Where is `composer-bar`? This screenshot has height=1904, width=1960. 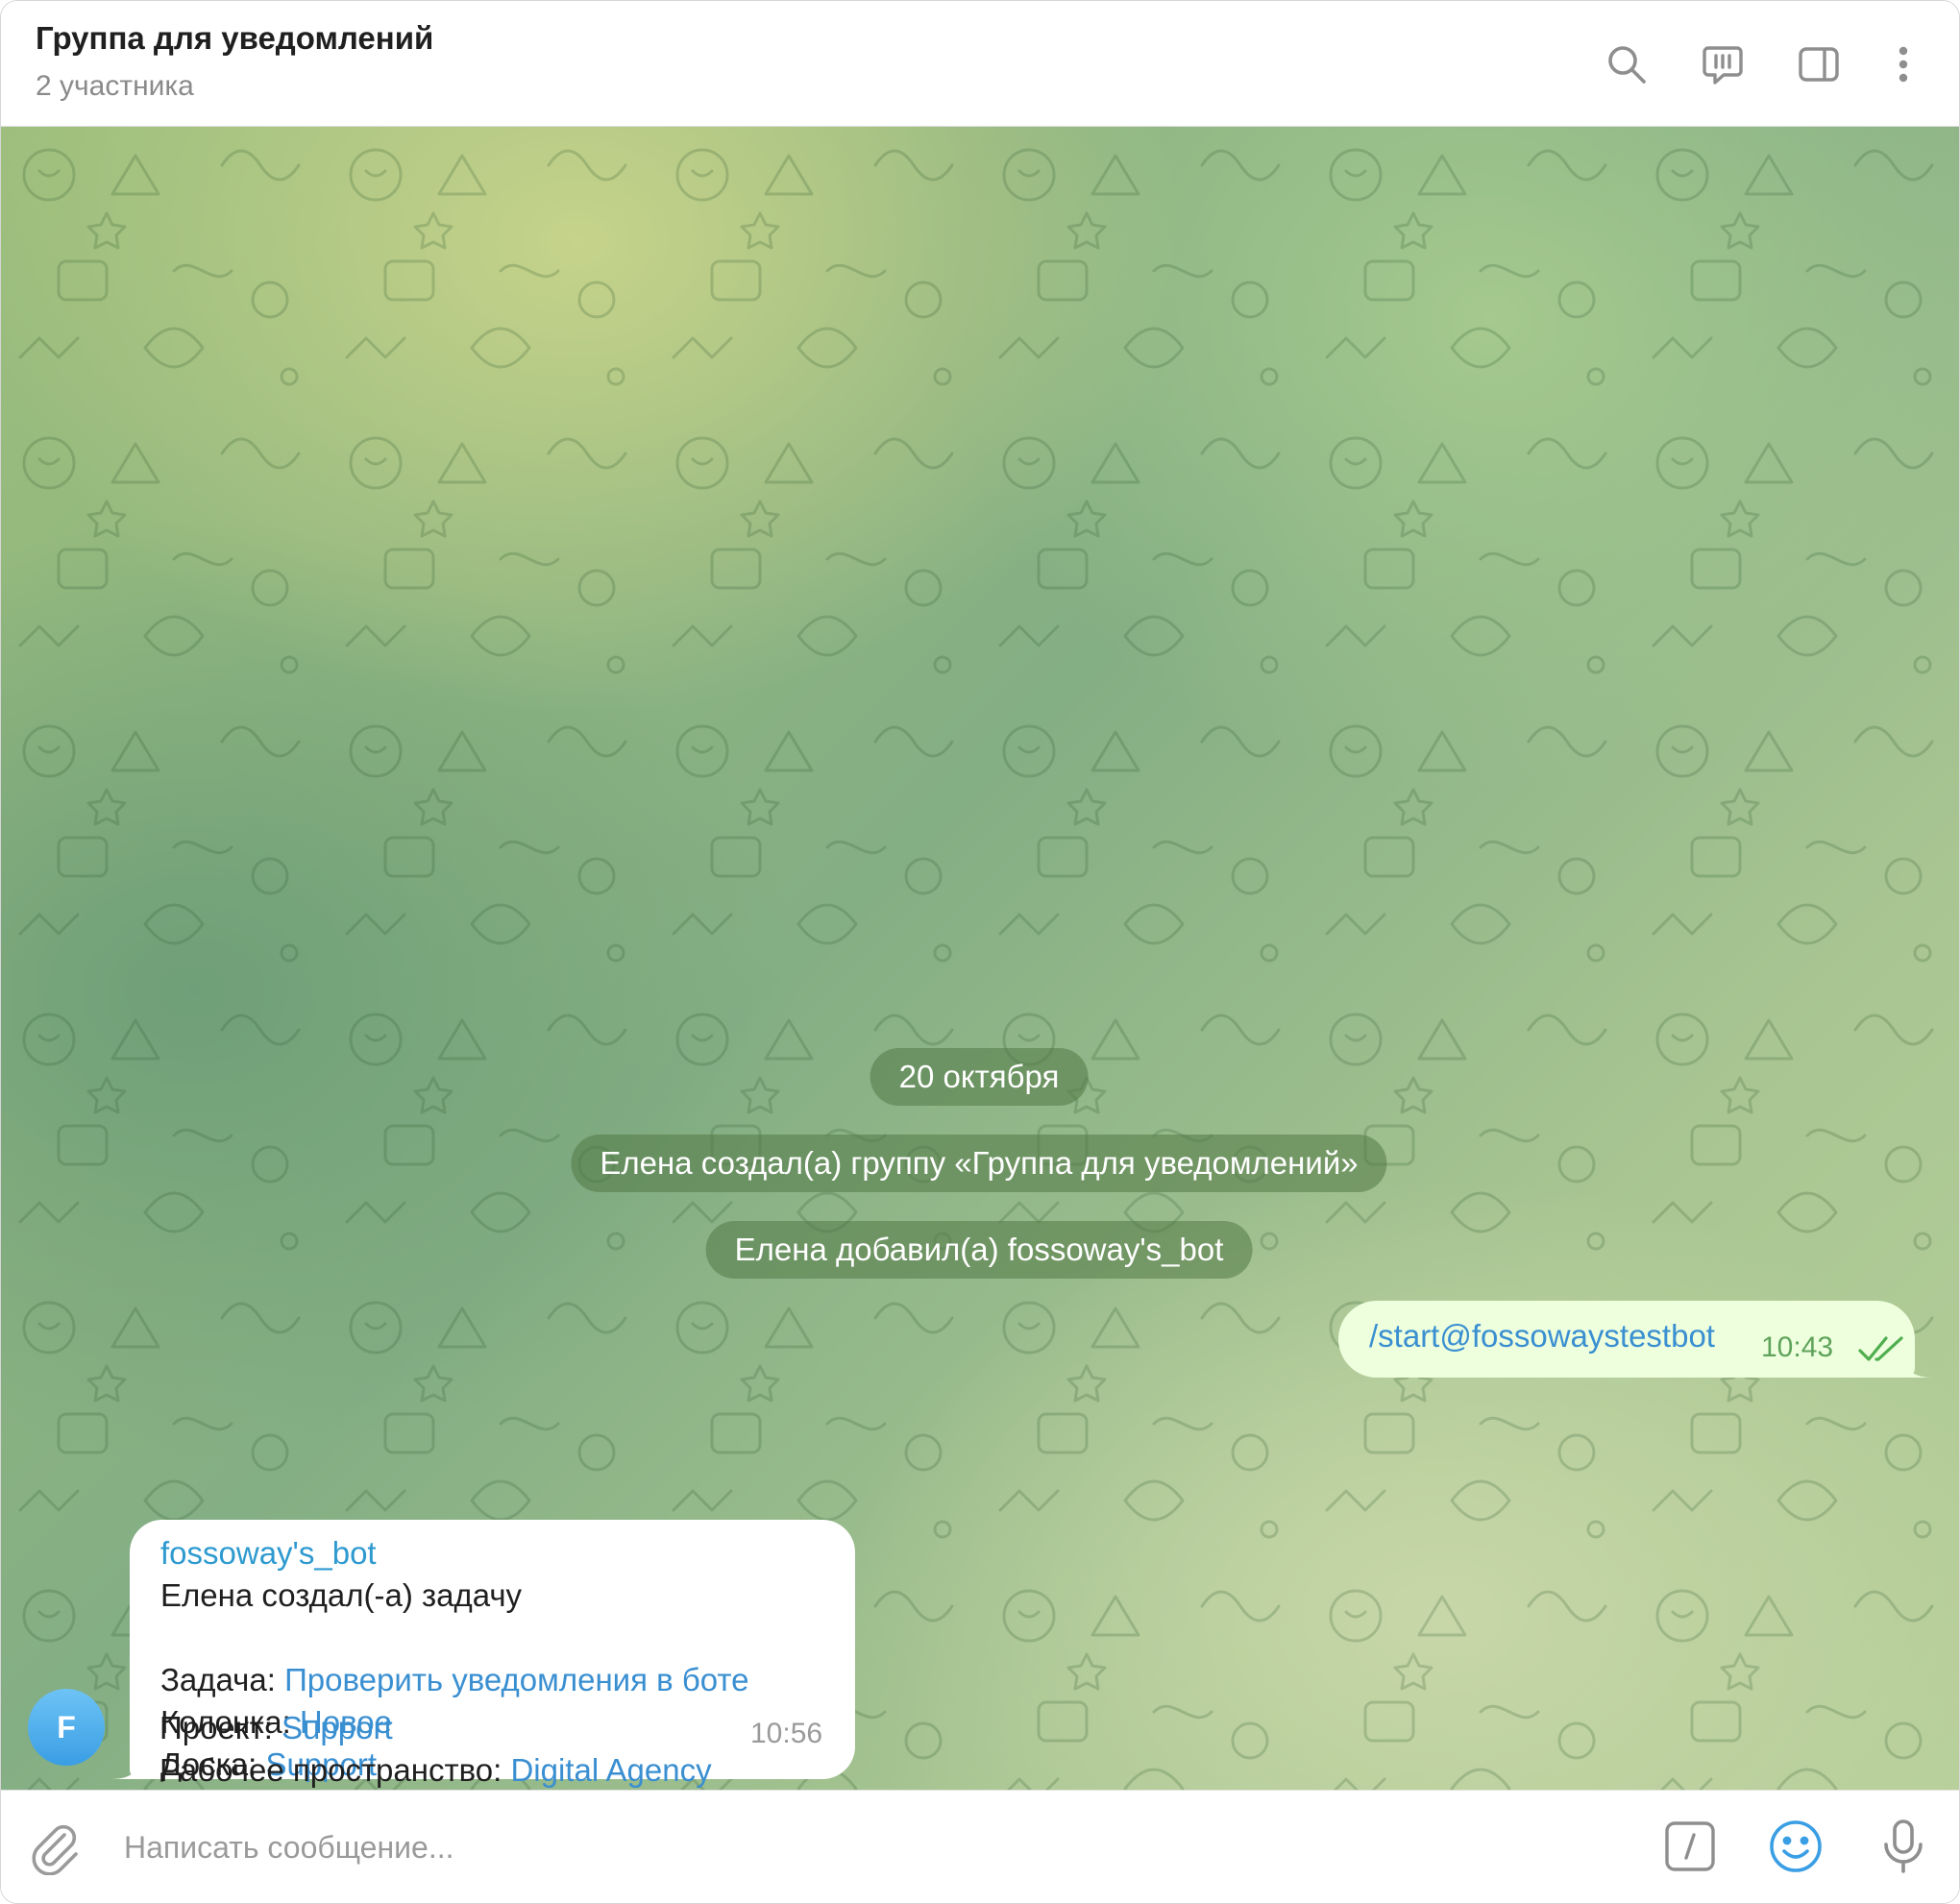
composer-bar is located at coordinates (980, 1847).